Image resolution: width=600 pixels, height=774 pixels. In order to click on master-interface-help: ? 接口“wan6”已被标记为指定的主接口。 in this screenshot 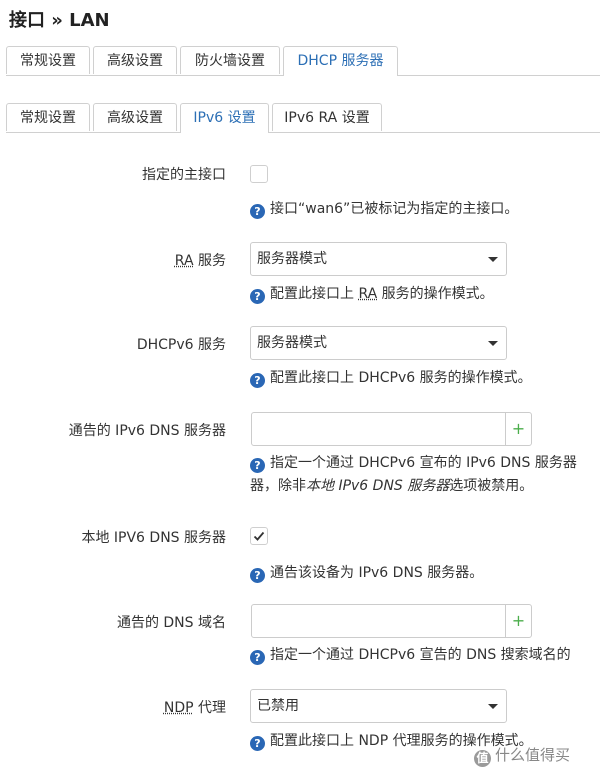, I will do `click(384, 209)`.